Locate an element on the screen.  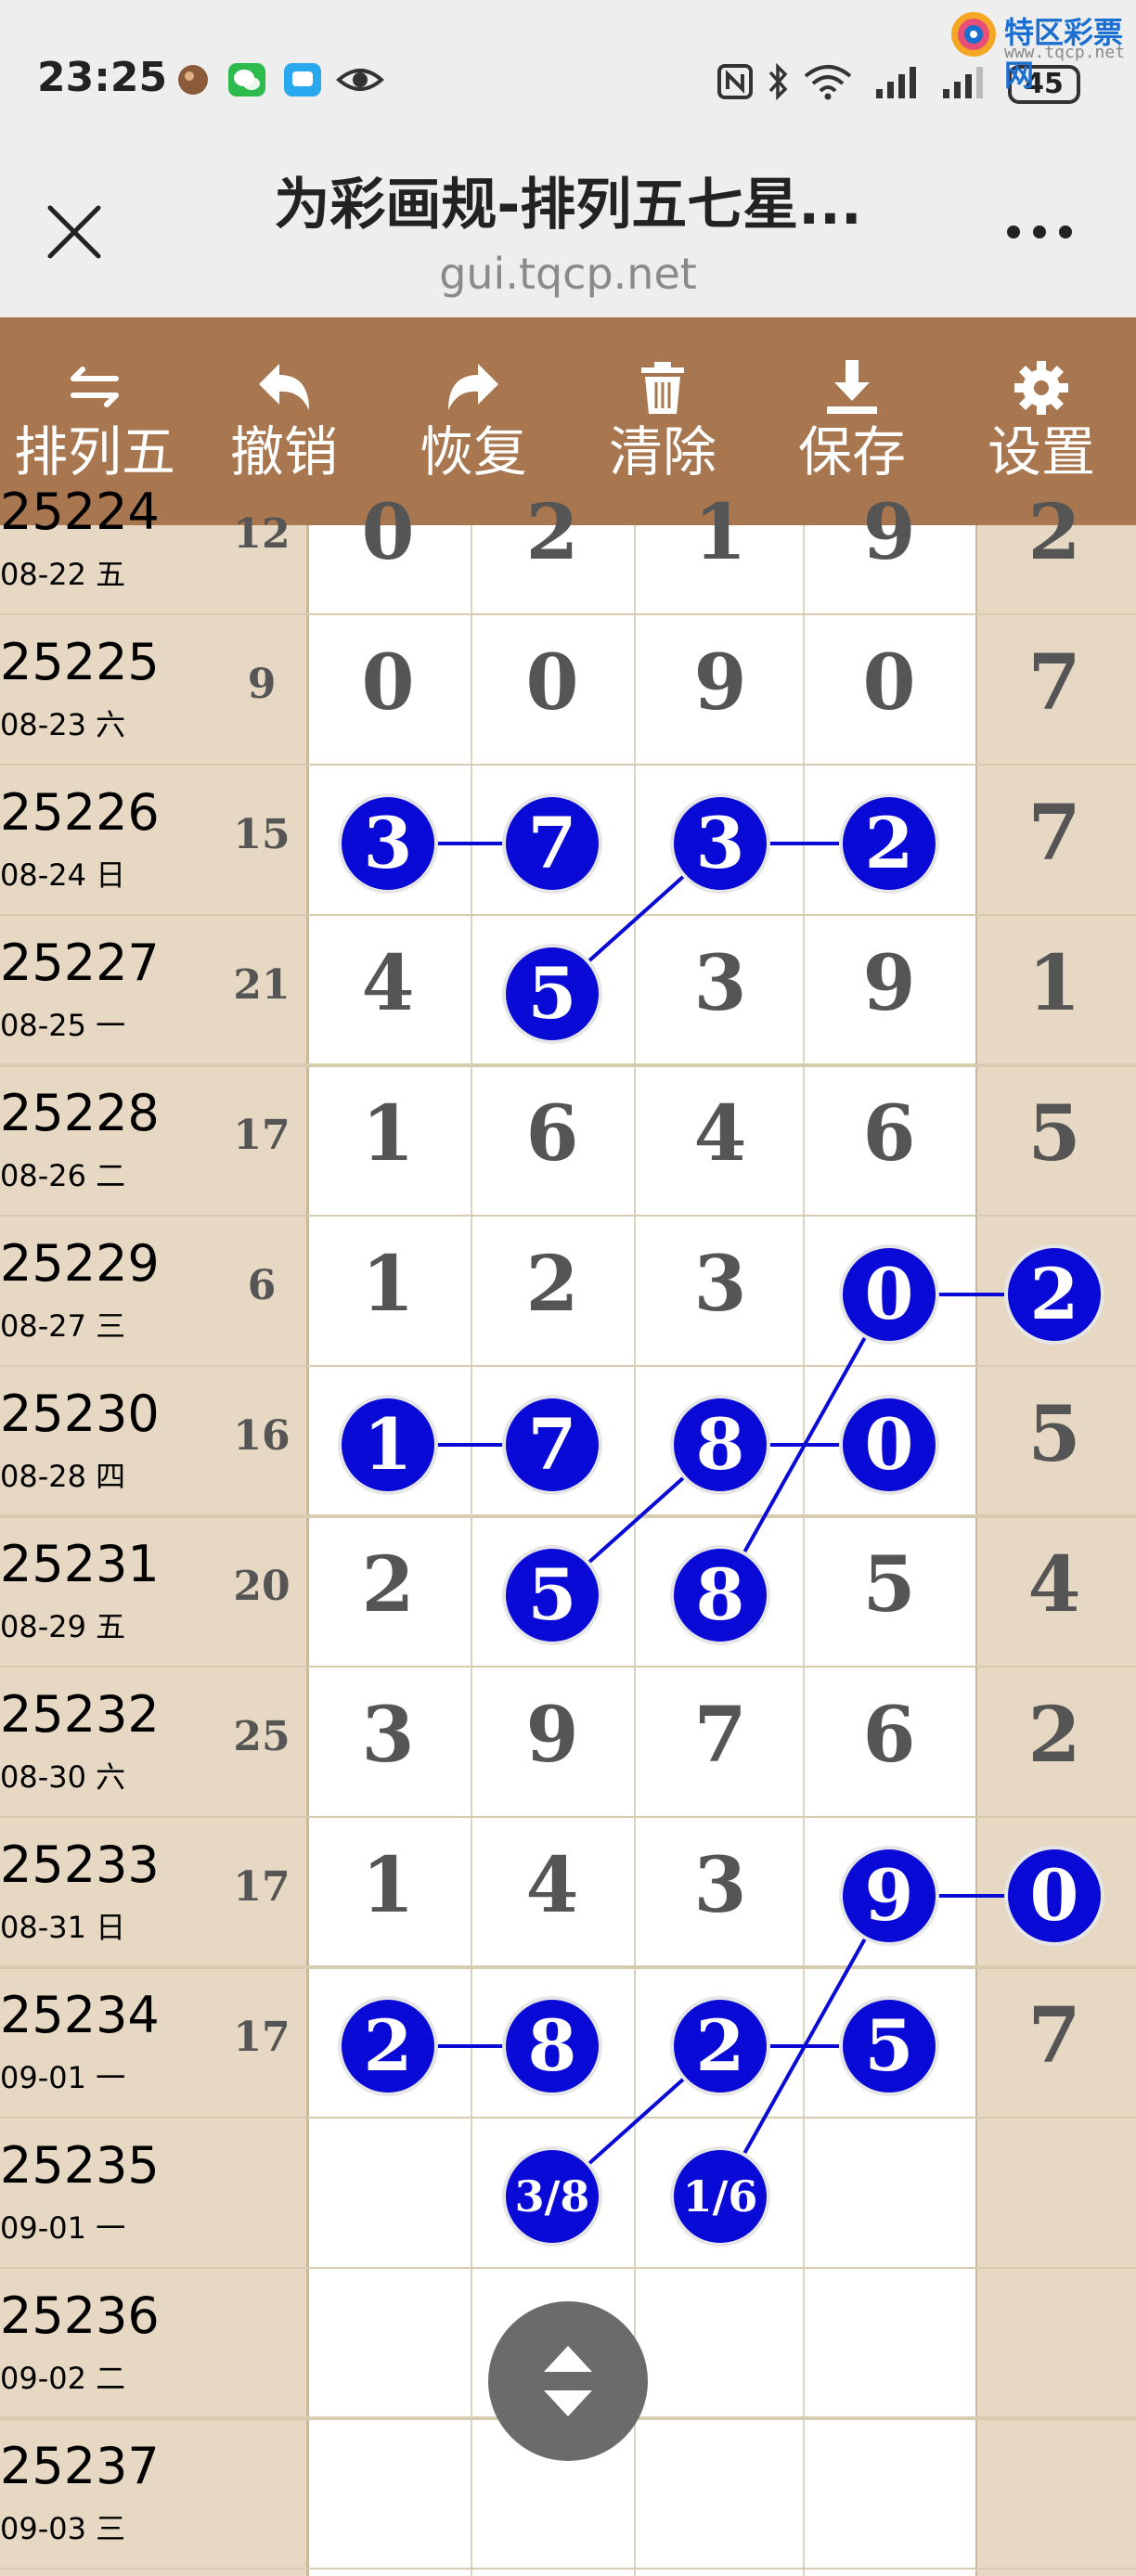
clock: 23:25 is located at coordinates (102, 77).